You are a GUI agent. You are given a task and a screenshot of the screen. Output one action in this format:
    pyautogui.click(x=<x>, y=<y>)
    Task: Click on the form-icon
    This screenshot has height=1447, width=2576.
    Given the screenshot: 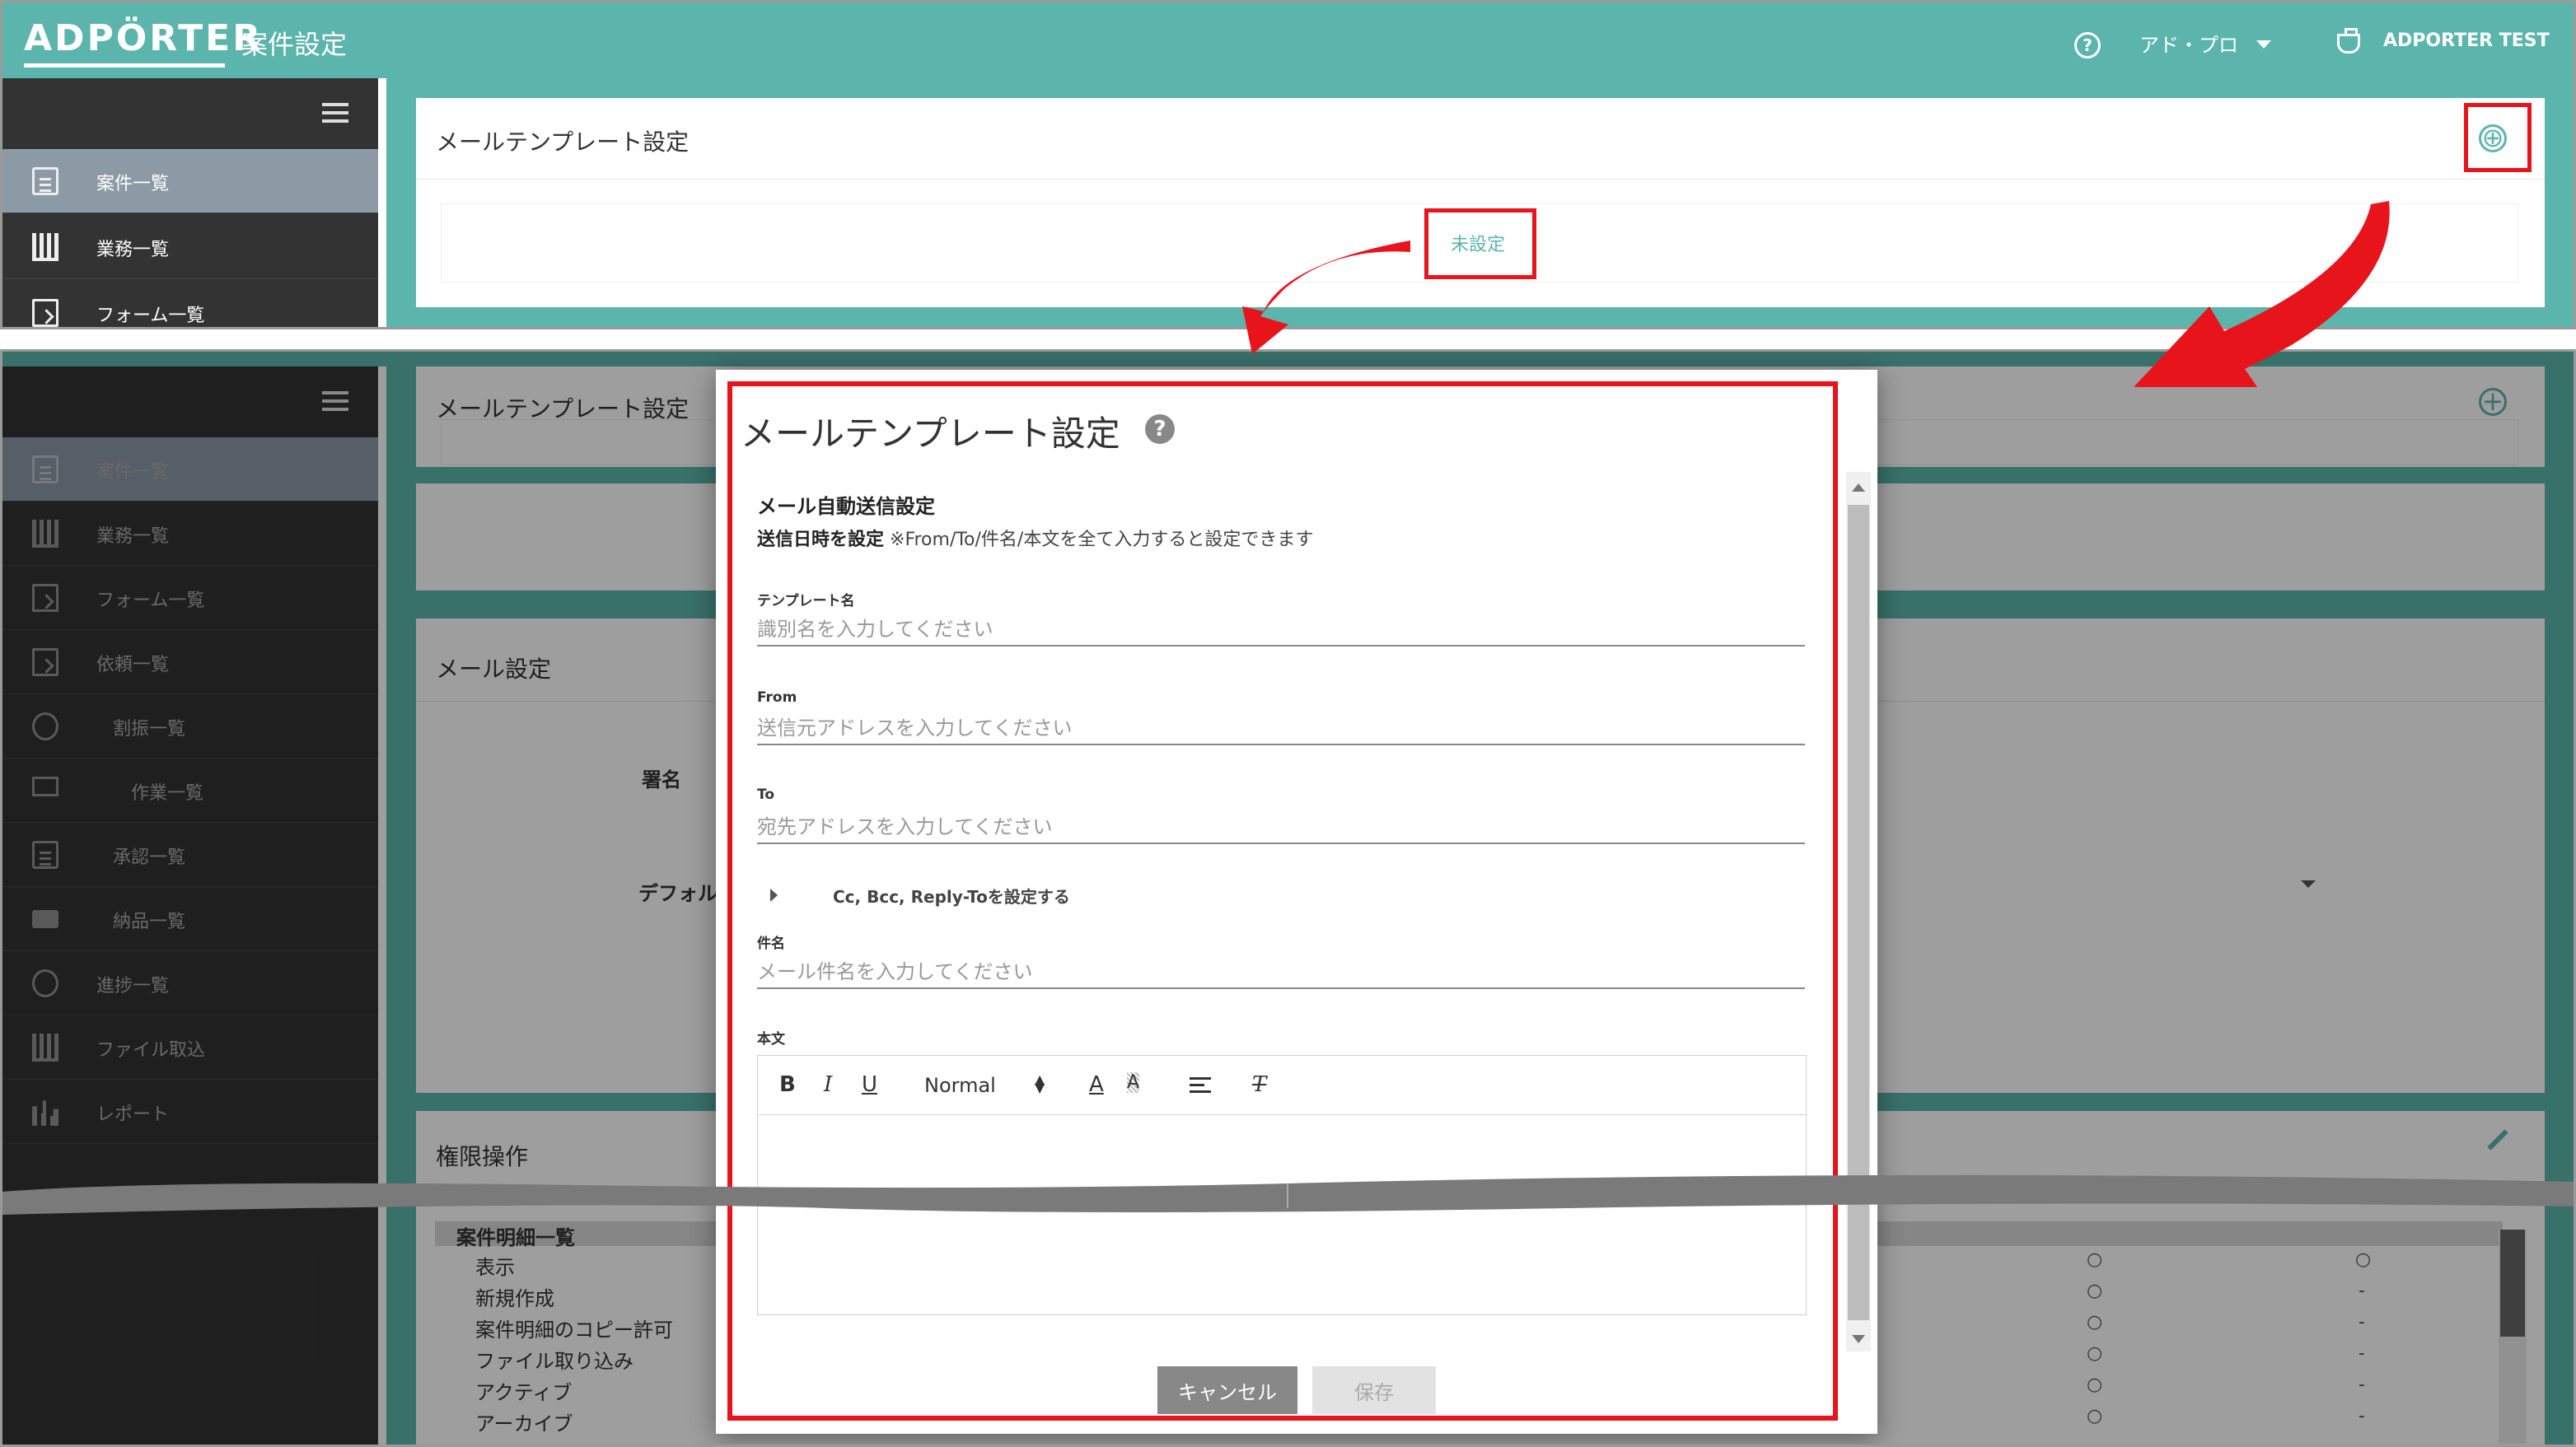 What is the action you would take?
    pyautogui.click(x=45, y=313)
    